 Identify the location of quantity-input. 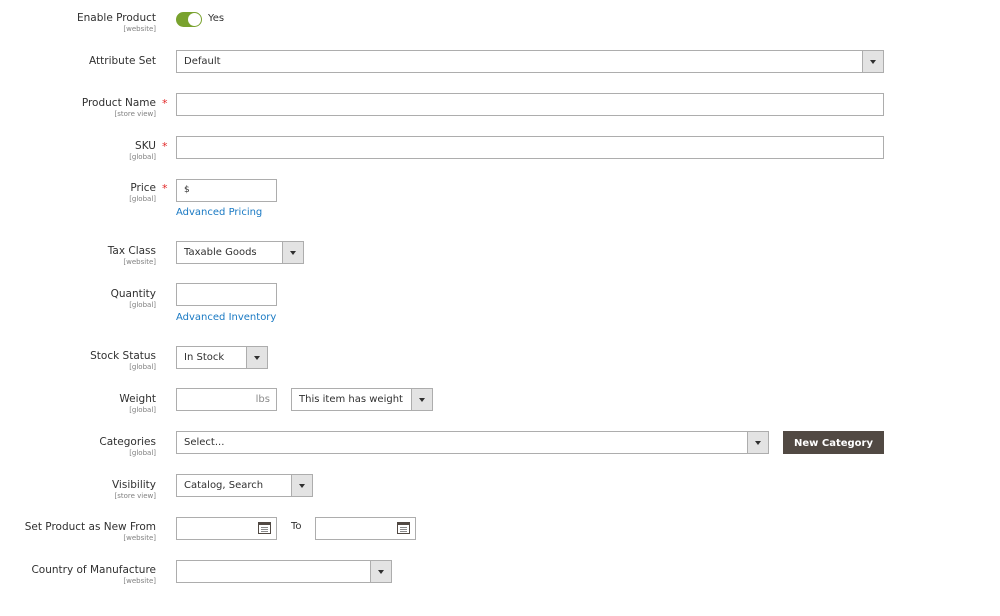
(226, 294).